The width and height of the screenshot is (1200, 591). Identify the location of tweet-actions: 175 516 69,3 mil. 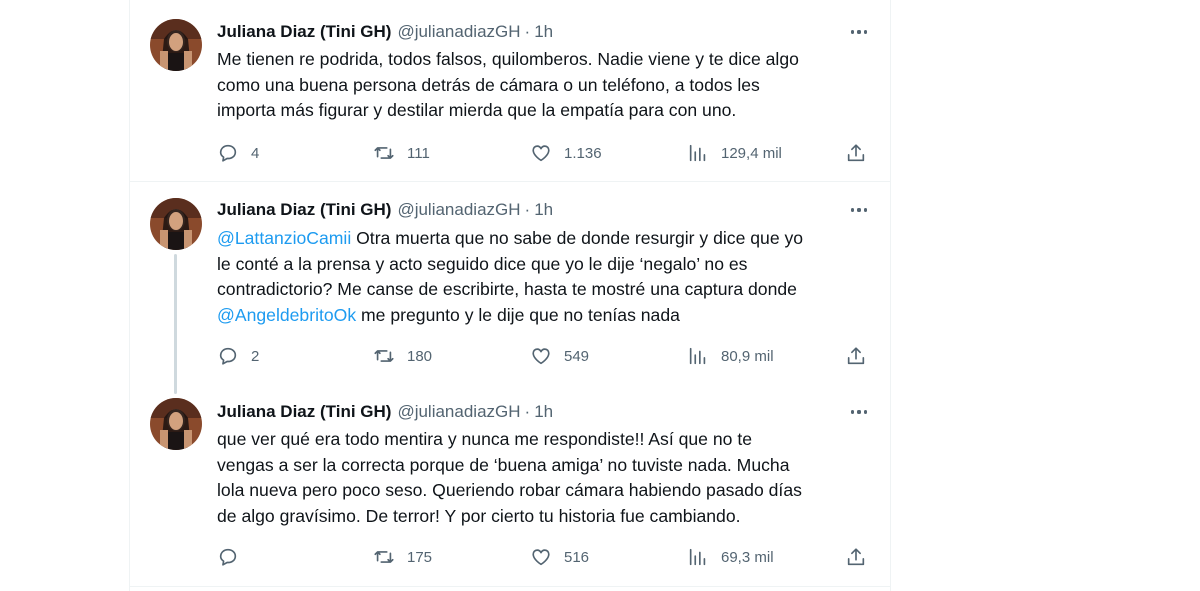
(547, 557).